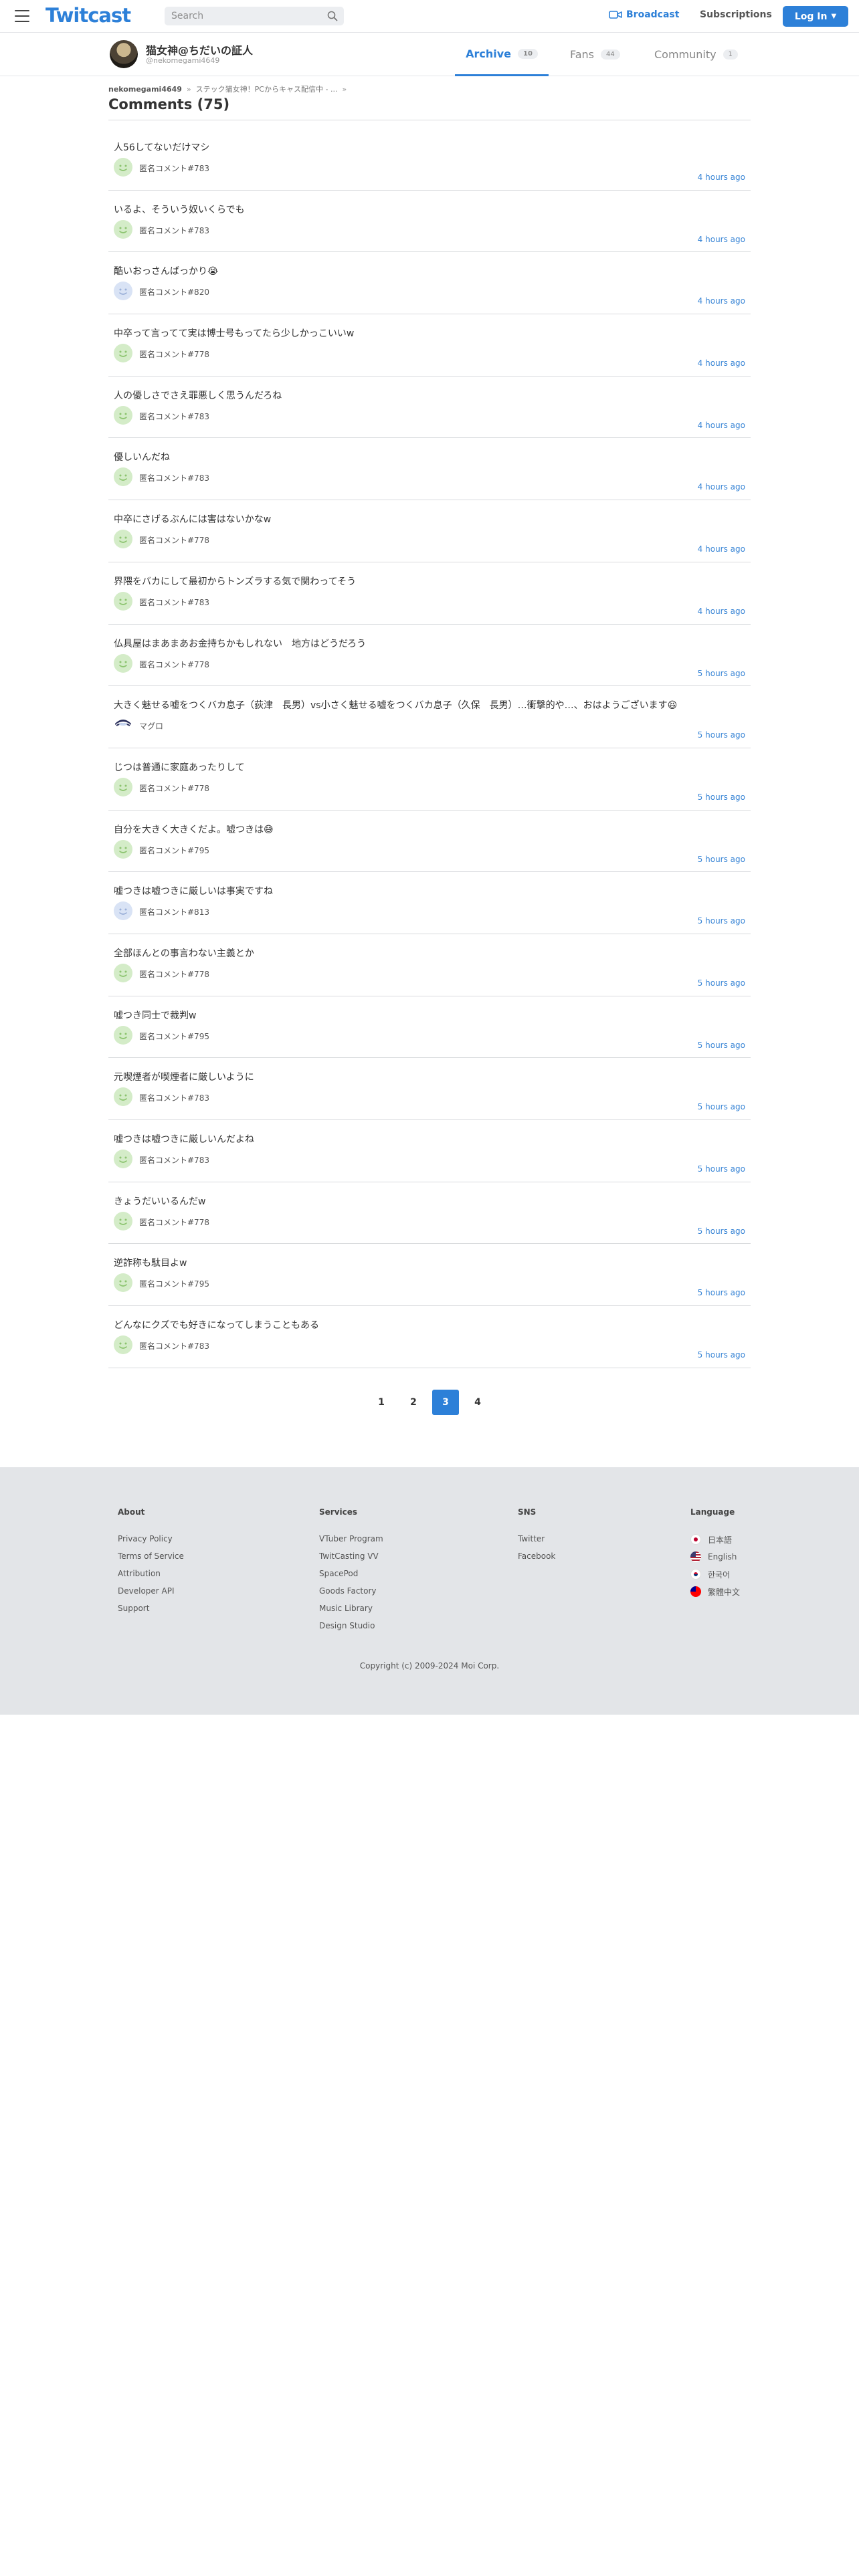 The width and height of the screenshot is (859, 2576). What do you see at coordinates (151, 1609) in the screenshot?
I see `footer-link-support: Support` at bounding box center [151, 1609].